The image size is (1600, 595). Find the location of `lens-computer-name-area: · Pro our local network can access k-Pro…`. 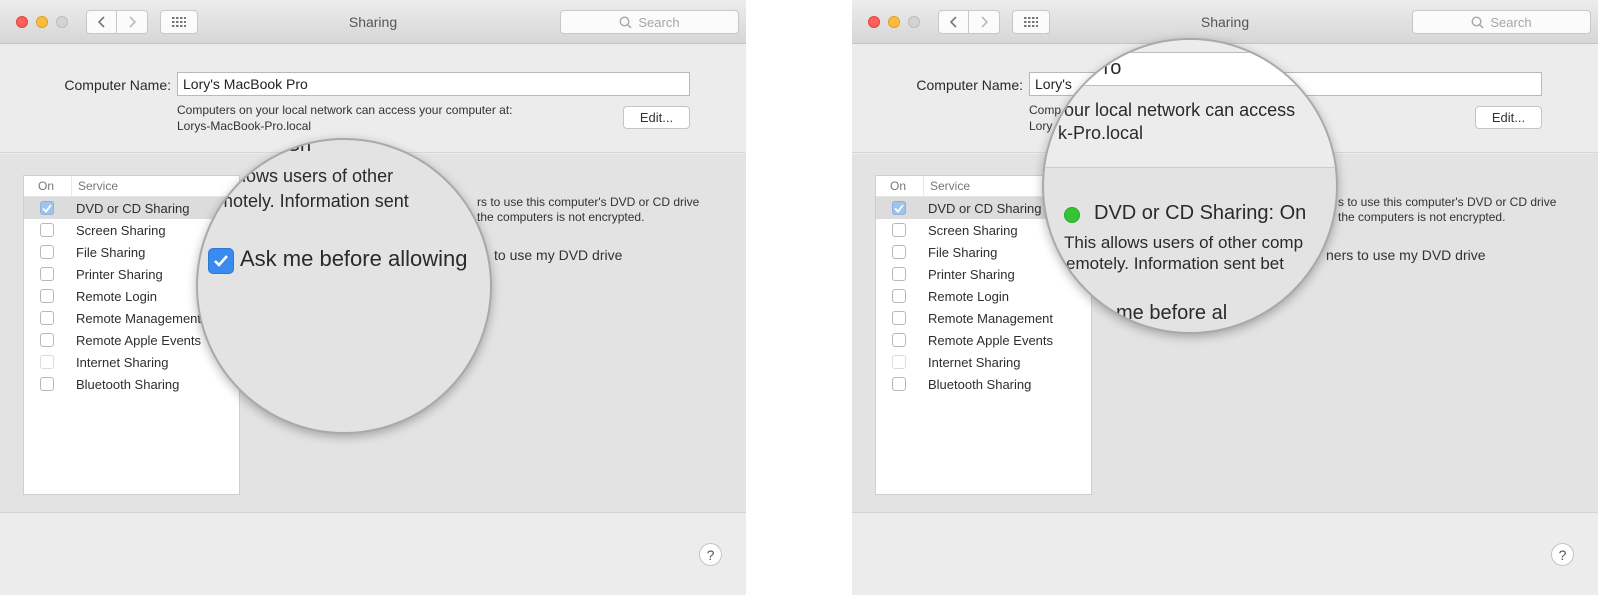

lens-computer-name-area: · Pro our local network can access k-Pro… is located at coordinates (1190, 104).